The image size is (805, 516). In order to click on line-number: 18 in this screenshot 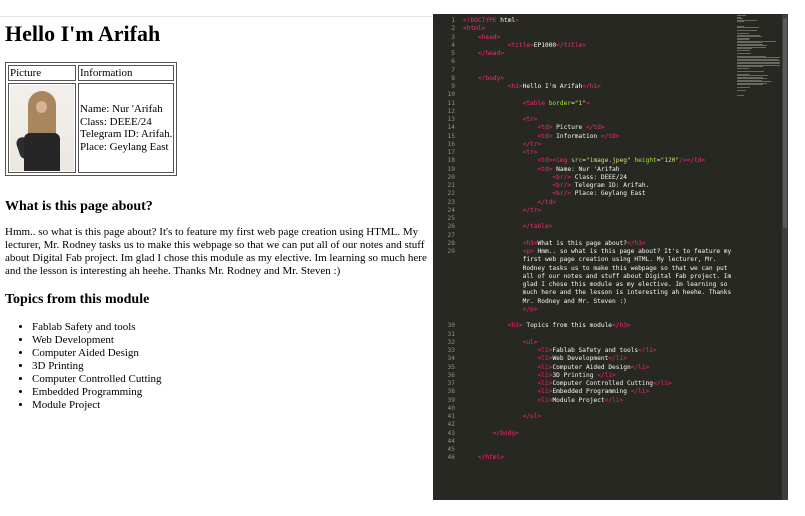, I will do `click(451, 161)`.